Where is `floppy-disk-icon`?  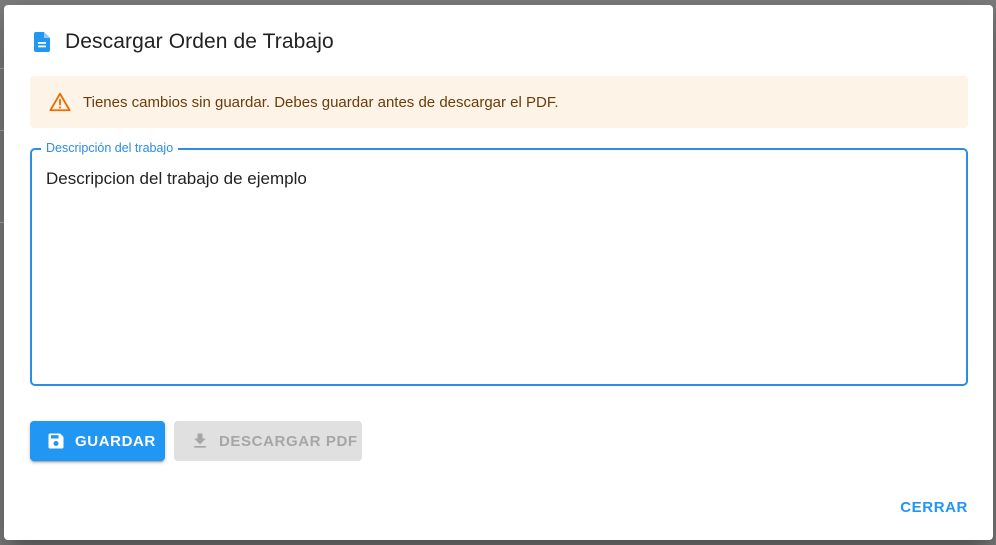 floppy-disk-icon is located at coordinates (56, 441).